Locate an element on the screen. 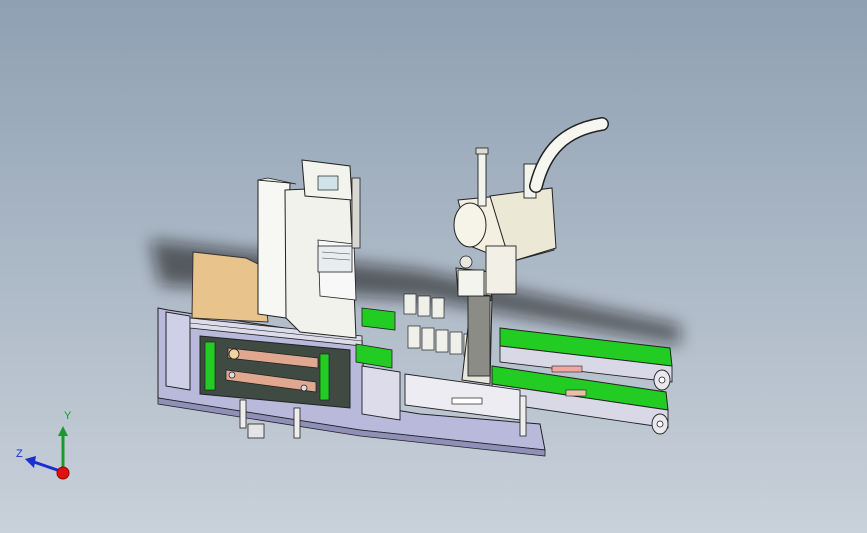 The height and width of the screenshot is (533, 867). z-axis-label: Z is located at coordinates (19, 454).